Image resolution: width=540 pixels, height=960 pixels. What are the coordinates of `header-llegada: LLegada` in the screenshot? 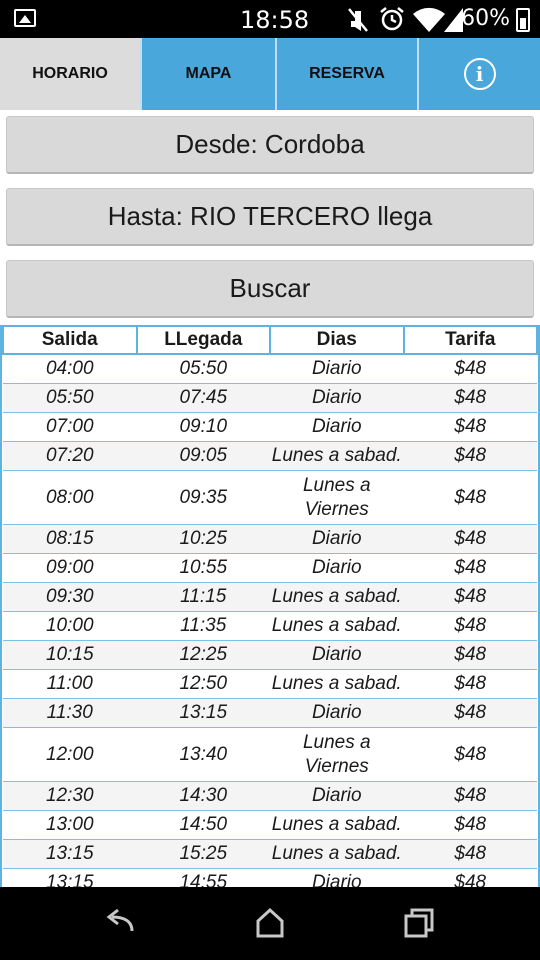 It's located at (203, 340).